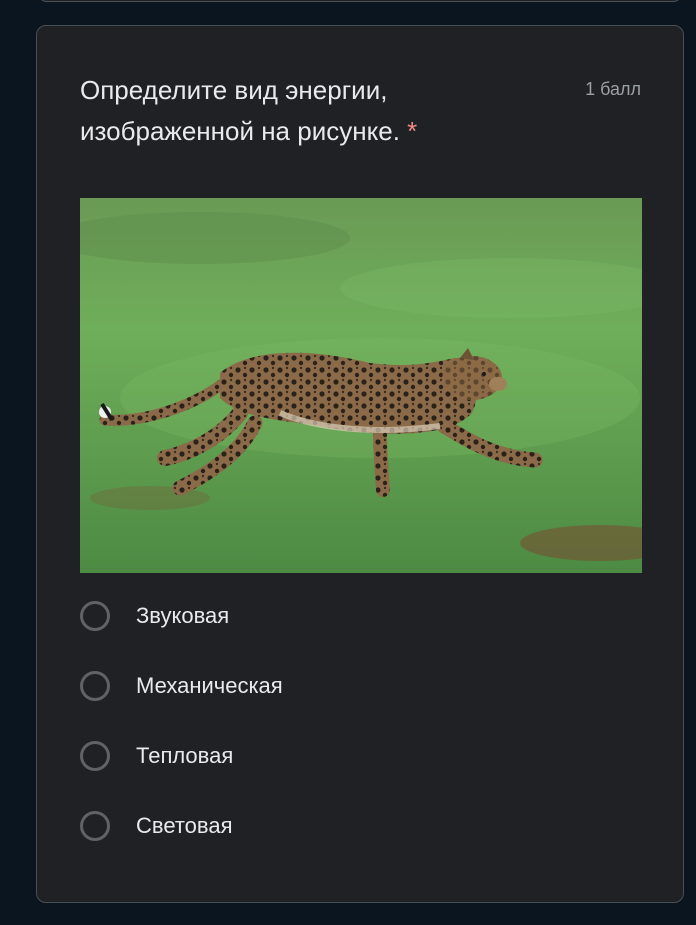 Image resolution: width=696 pixels, height=925 pixels. Describe the element at coordinates (412, 131) in the screenshot. I see `required-marker: *` at that location.